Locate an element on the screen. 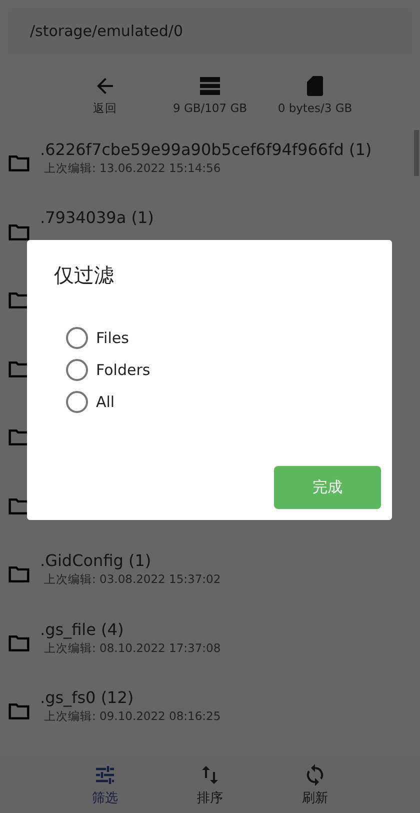 The width and height of the screenshot is (420, 813). nav-tab: 刷新 is located at coordinates (315, 785).